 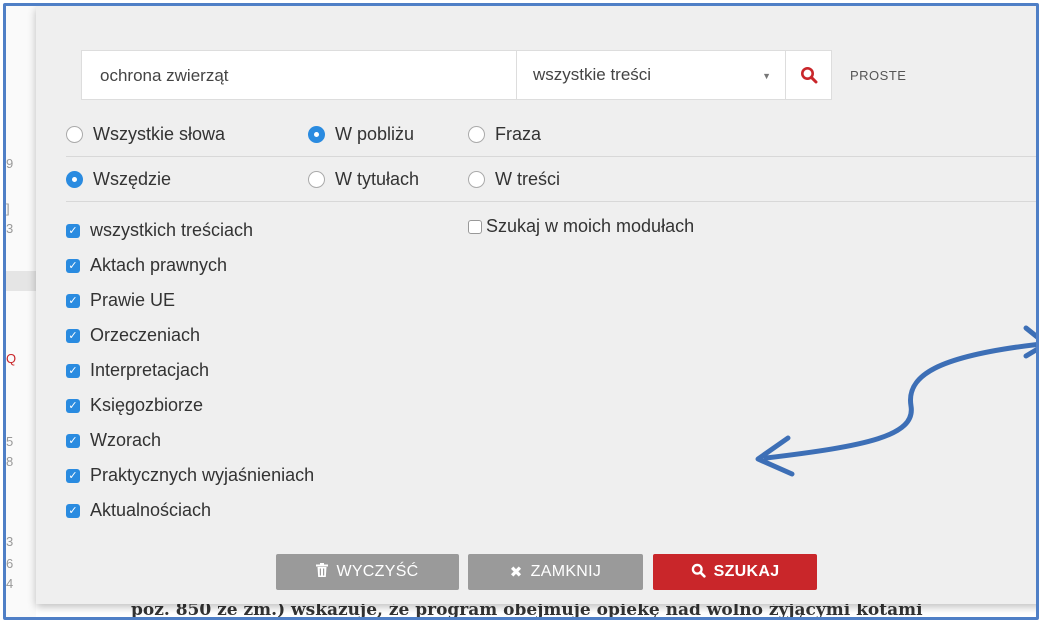 I want to click on radio-label: W pobliżu, so click(x=375, y=134).